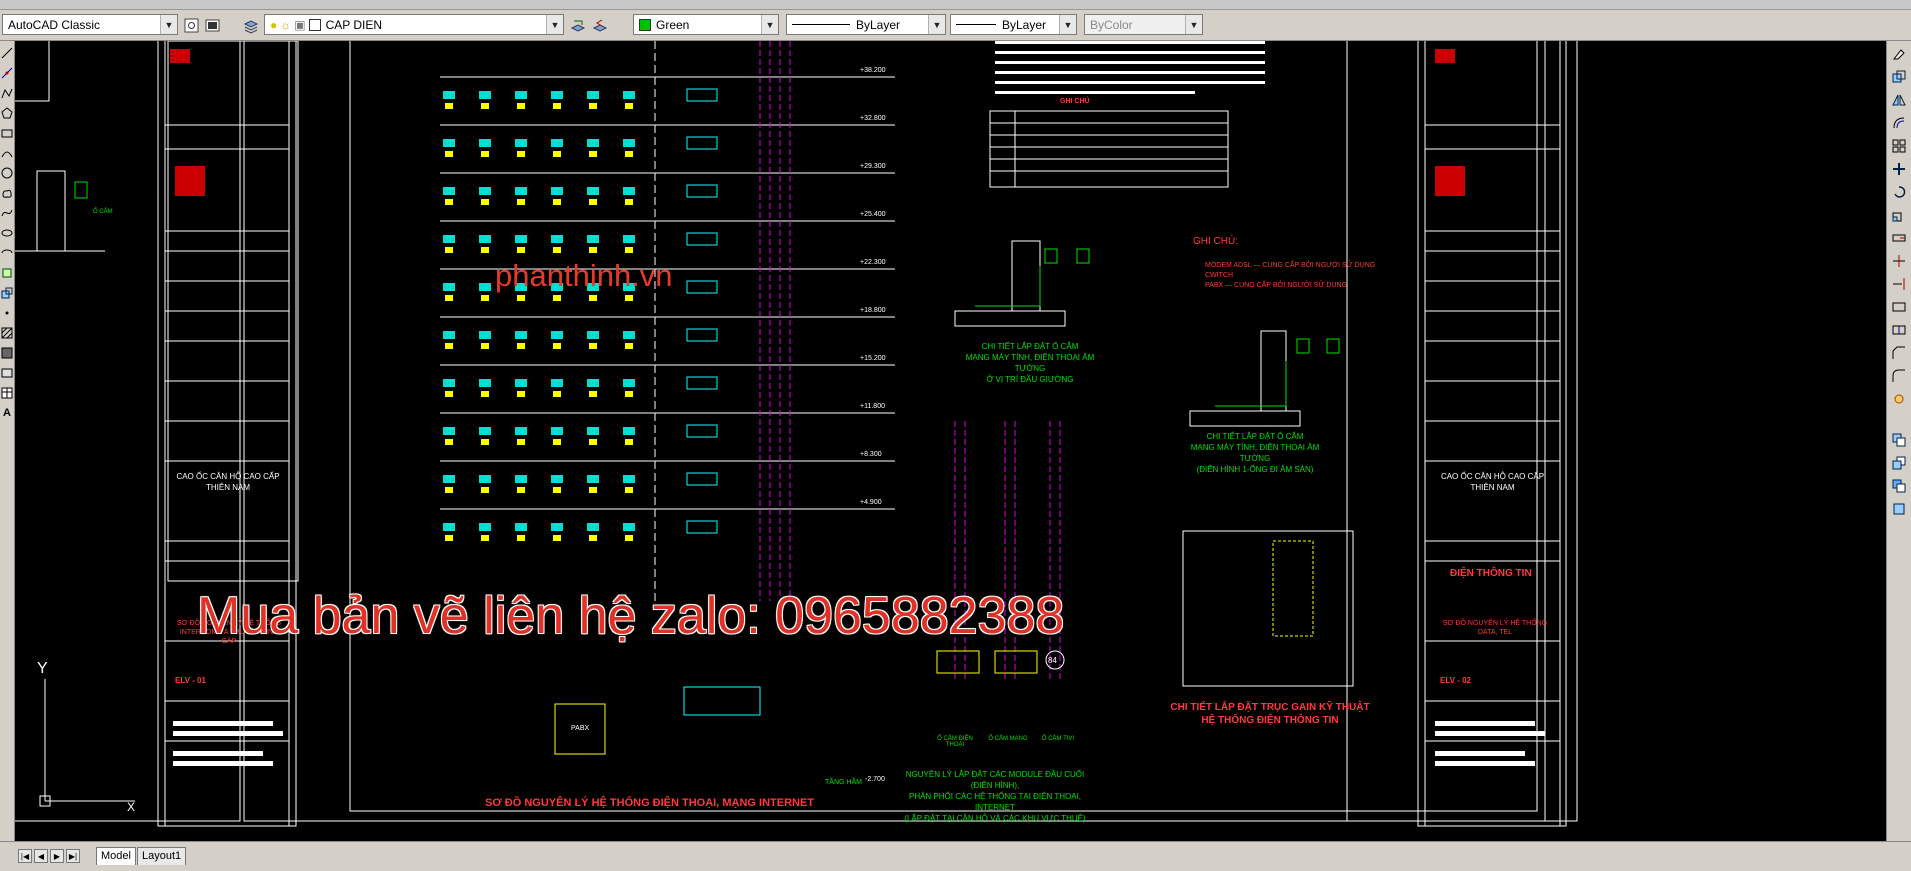 The image size is (1911, 871). I want to click on workspace-settings-icon, so click(191, 25).